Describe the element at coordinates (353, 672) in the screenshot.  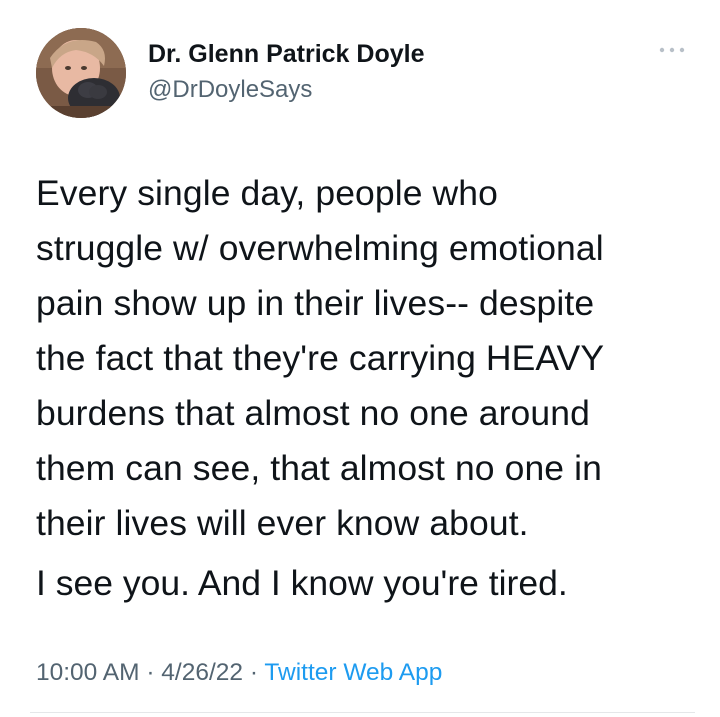
I see `tweet-source-link: Twitter Web App` at that location.